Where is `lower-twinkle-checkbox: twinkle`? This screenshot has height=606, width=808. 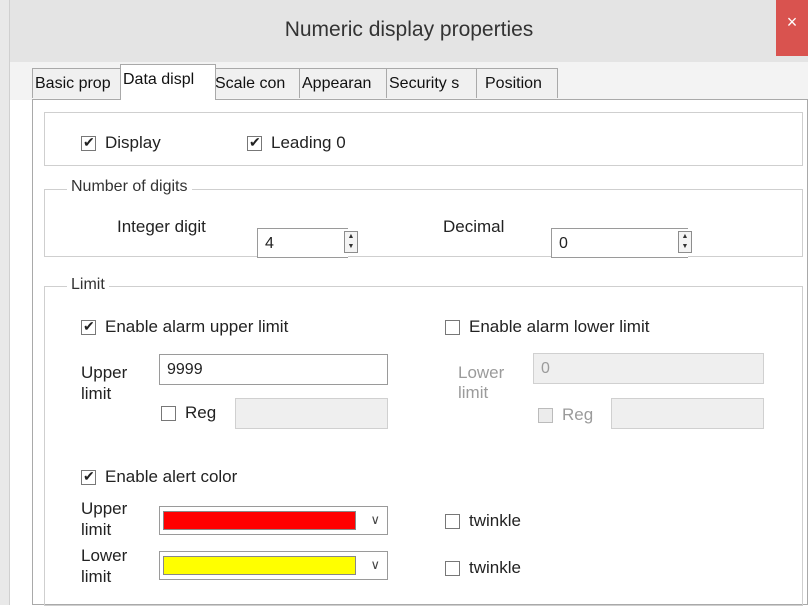
lower-twinkle-checkbox: twinkle is located at coordinates (483, 568).